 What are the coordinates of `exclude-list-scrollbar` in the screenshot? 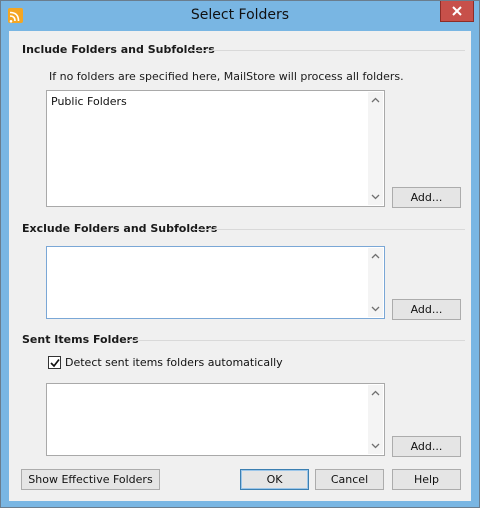 It's located at (375, 282).